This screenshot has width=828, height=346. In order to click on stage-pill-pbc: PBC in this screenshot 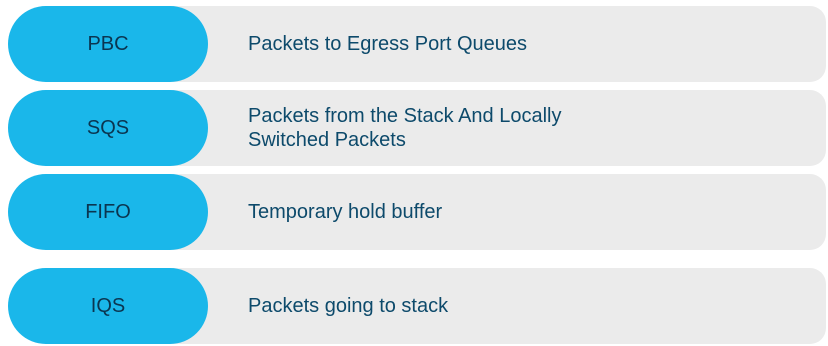, I will do `click(108, 44)`.